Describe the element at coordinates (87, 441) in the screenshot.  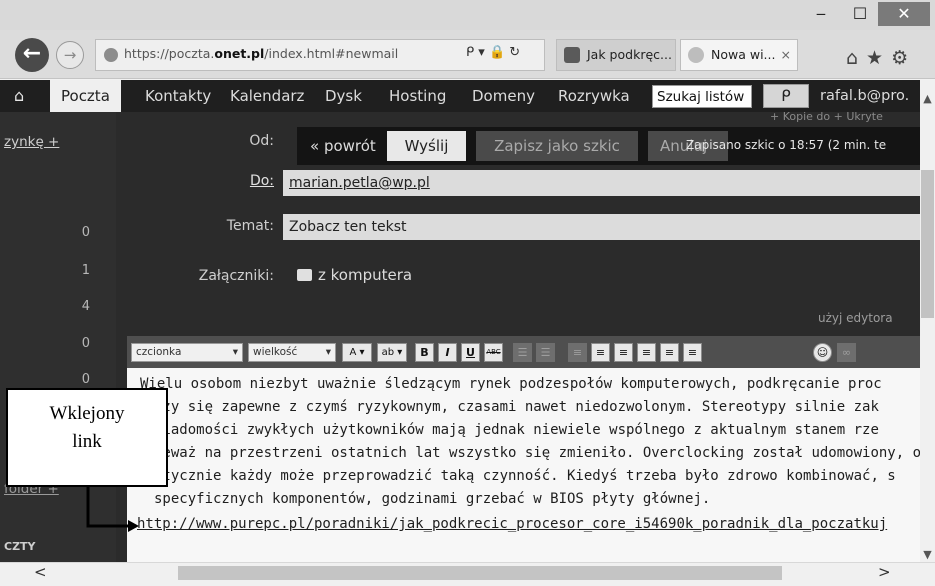
I see `callout-line-2: link` at that location.